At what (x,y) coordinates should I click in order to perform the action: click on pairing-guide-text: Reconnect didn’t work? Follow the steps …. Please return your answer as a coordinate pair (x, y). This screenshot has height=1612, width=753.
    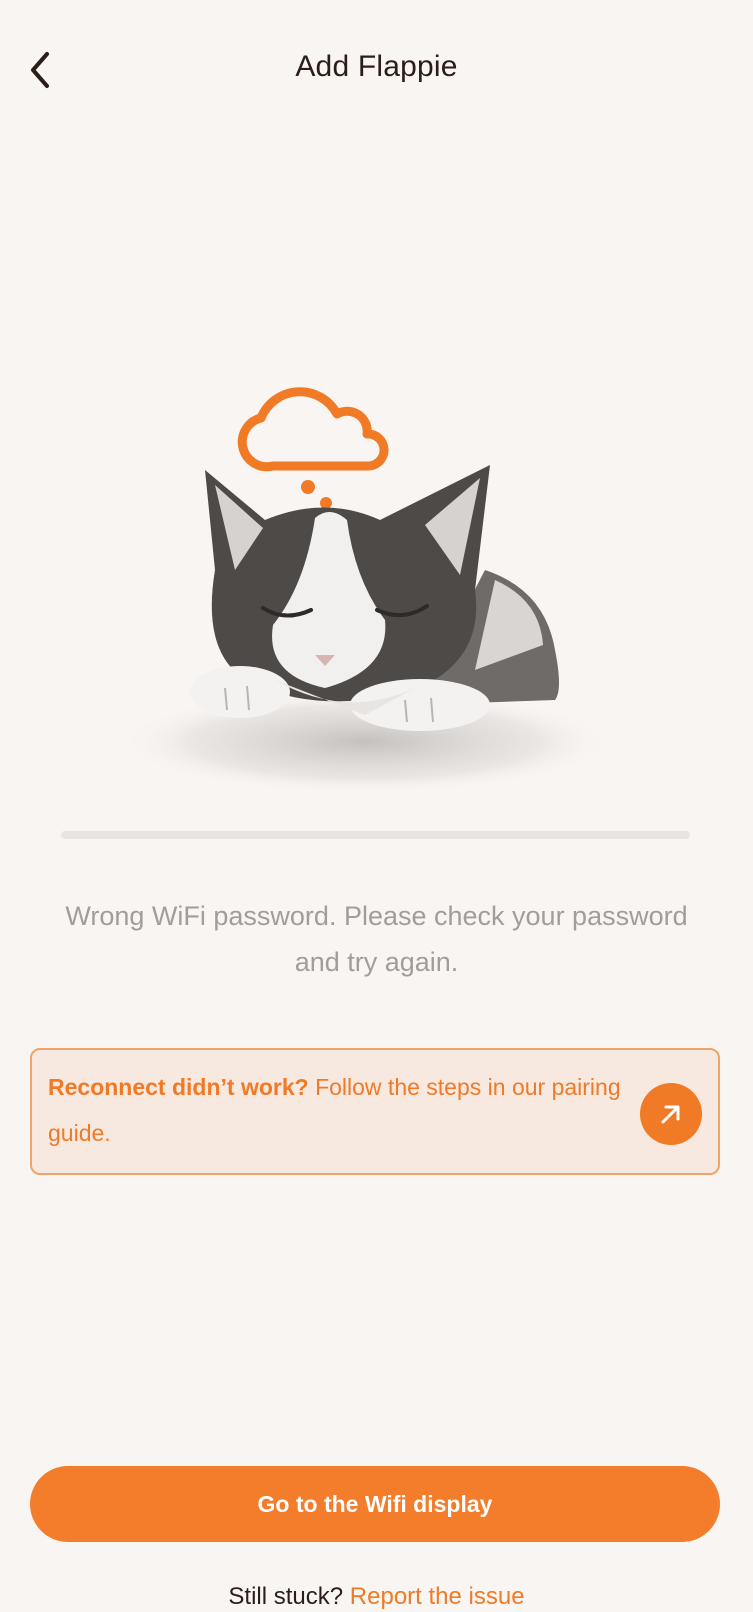
    Looking at the image, I should click on (338, 1110).